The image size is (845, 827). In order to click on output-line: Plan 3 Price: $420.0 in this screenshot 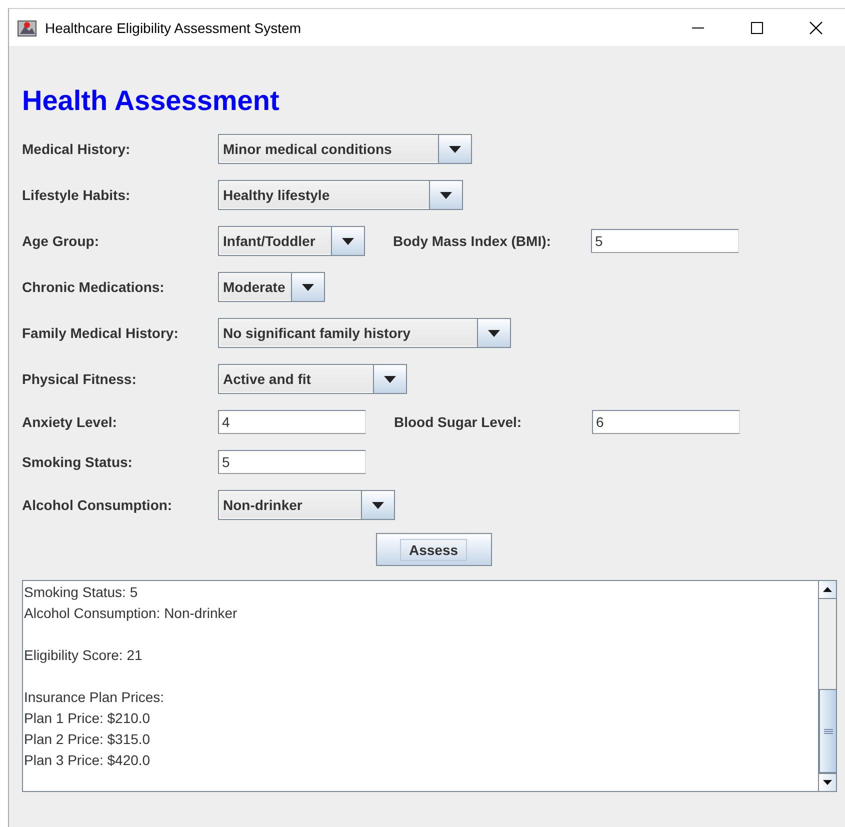, I will do `click(87, 760)`.